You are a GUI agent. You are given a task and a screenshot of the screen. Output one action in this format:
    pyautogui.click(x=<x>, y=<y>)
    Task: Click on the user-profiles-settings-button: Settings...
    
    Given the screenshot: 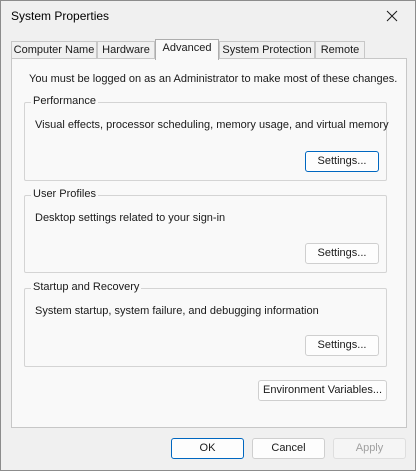 What is the action you would take?
    pyautogui.click(x=342, y=253)
    